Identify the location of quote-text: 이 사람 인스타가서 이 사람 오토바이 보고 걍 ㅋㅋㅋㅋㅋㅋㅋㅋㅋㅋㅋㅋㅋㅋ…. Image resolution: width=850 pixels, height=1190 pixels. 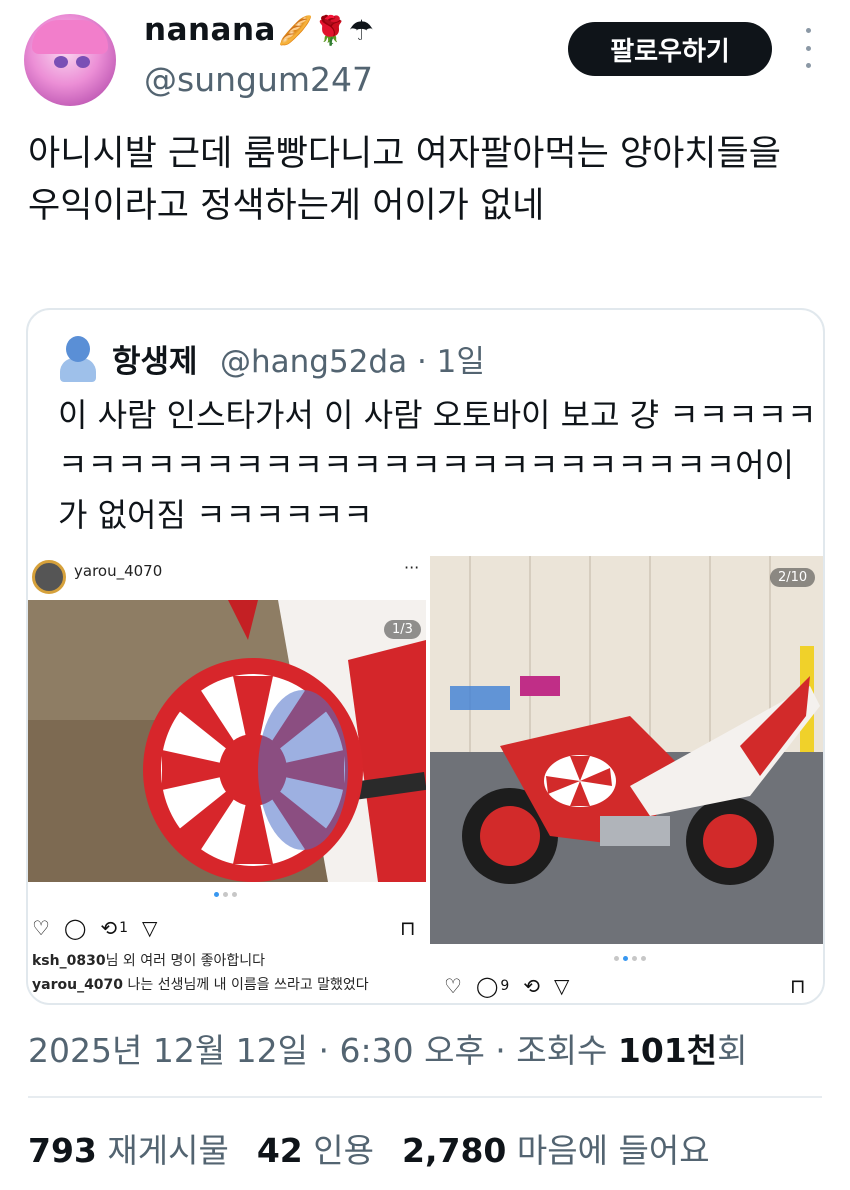
(437, 465).